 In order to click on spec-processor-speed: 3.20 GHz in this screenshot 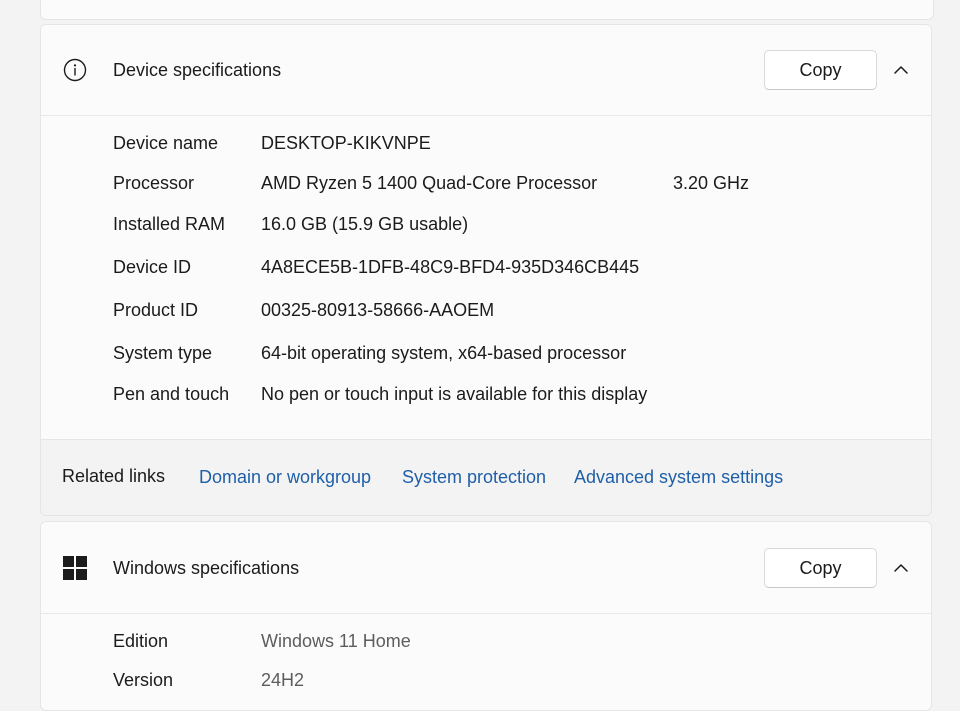, I will do `click(711, 183)`.